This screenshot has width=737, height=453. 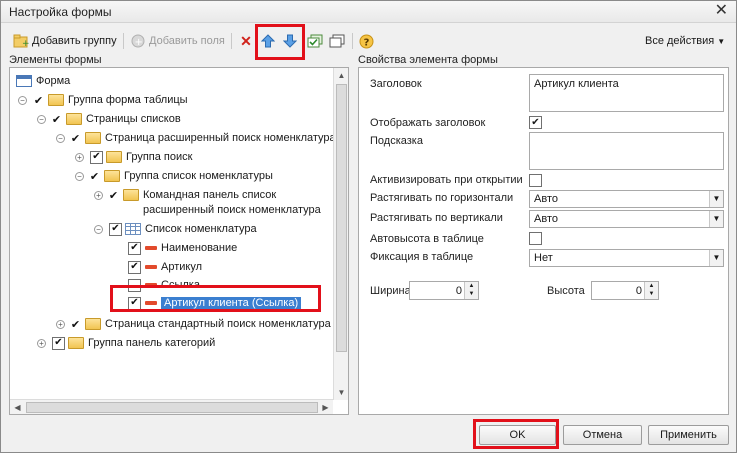 I want to click on all-actions-menu: Все действия ▼, so click(x=685, y=41).